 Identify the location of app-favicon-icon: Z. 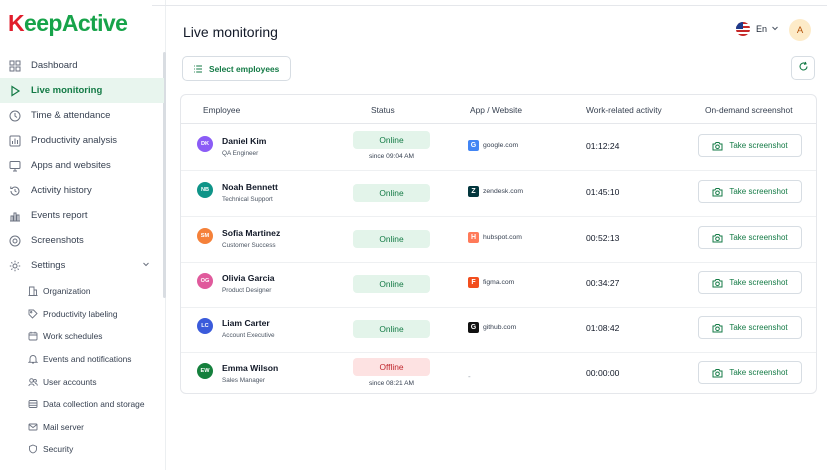
(473, 191).